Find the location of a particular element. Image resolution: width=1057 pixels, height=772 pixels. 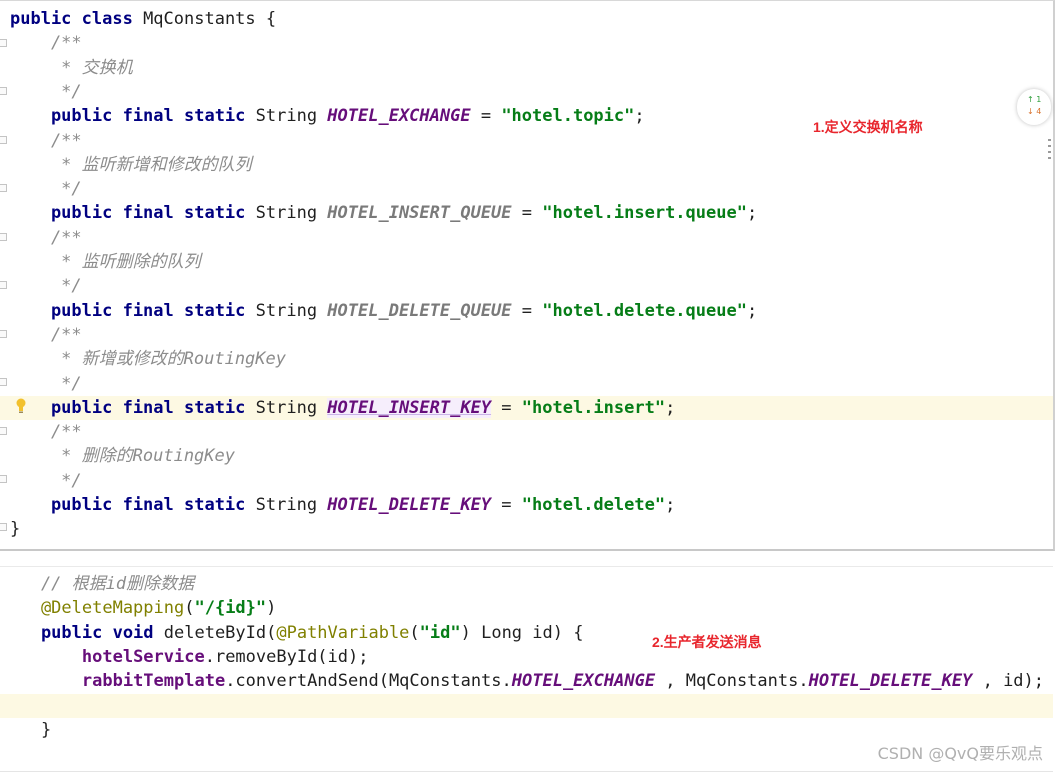

code-token: HOTEL_INSERT_KEY is located at coordinates (409, 407).